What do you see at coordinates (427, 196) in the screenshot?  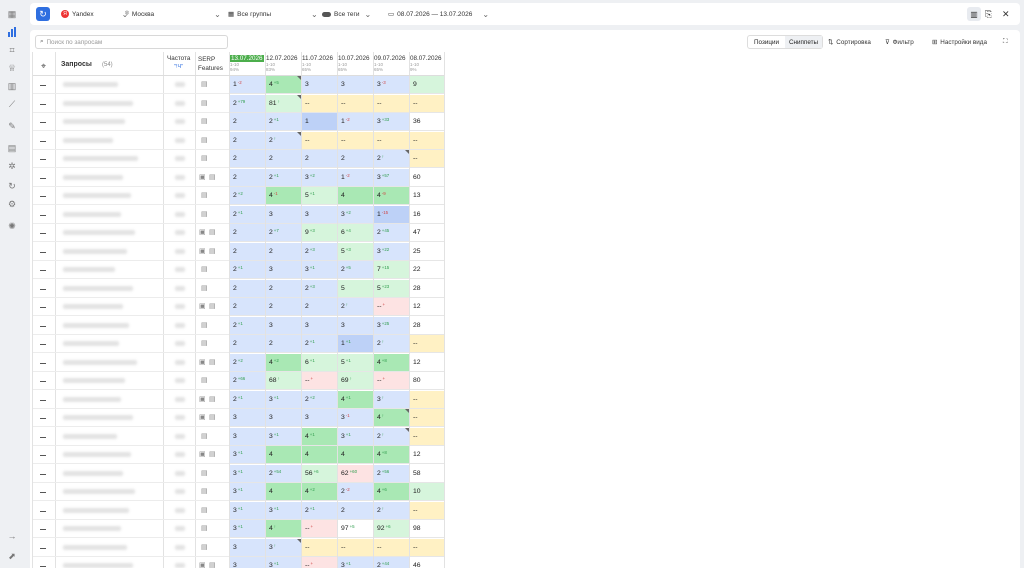 I see `position-cell: 13` at bounding box center [427, 196].